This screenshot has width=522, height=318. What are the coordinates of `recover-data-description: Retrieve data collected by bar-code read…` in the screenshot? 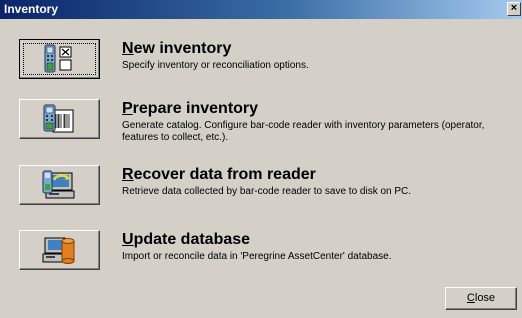 It's located at (267, 191).